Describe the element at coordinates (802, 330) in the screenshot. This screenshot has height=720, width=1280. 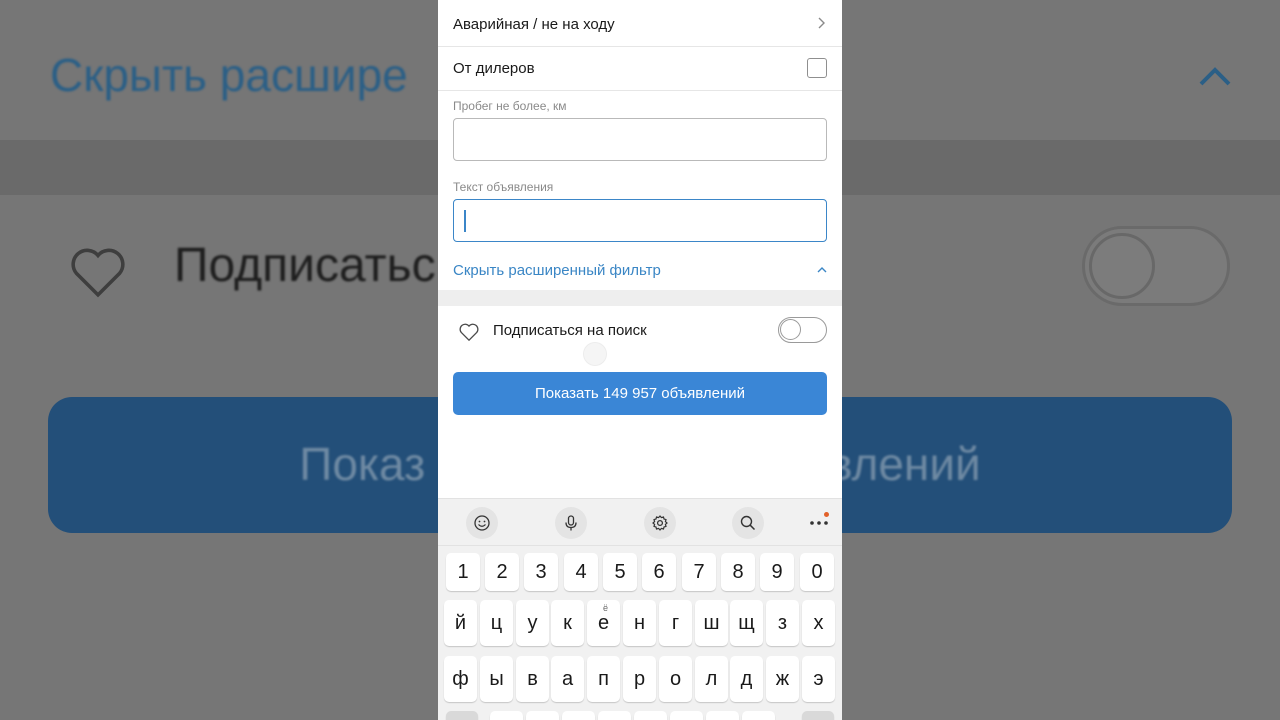
I see `subscribe-toggle` at that location.